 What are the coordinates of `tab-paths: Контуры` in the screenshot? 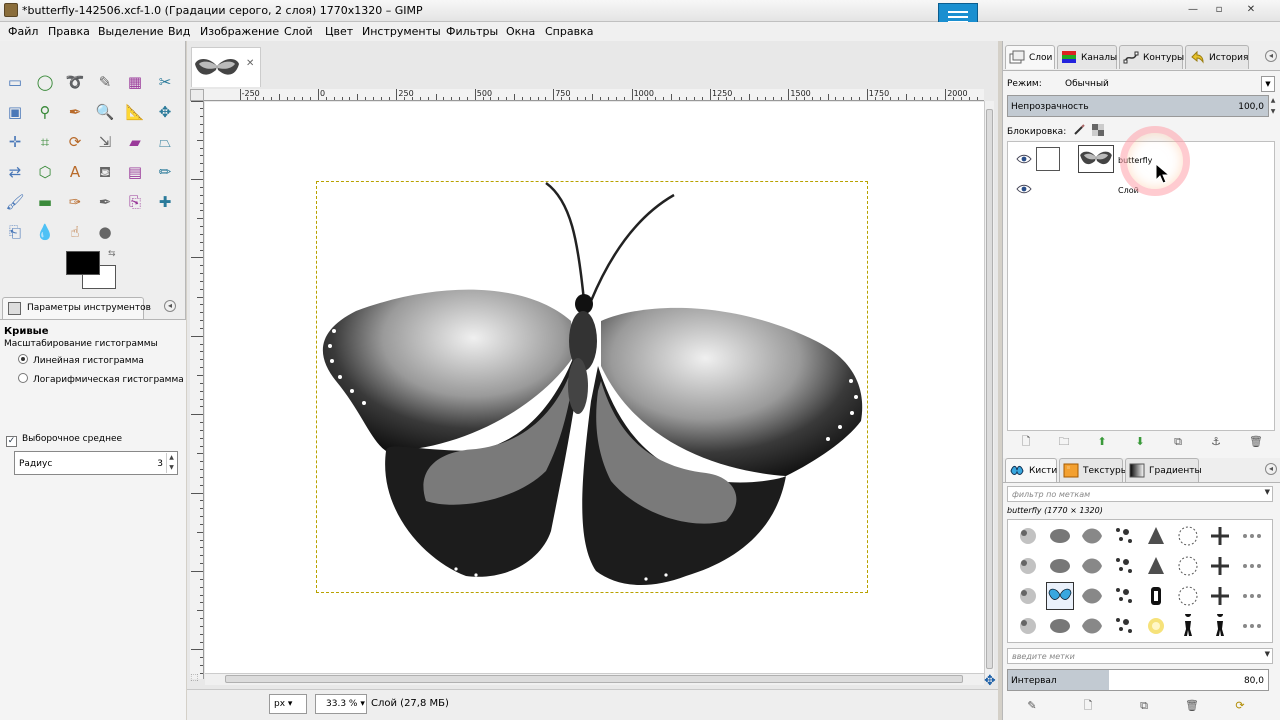 It's located at (1151, 57).